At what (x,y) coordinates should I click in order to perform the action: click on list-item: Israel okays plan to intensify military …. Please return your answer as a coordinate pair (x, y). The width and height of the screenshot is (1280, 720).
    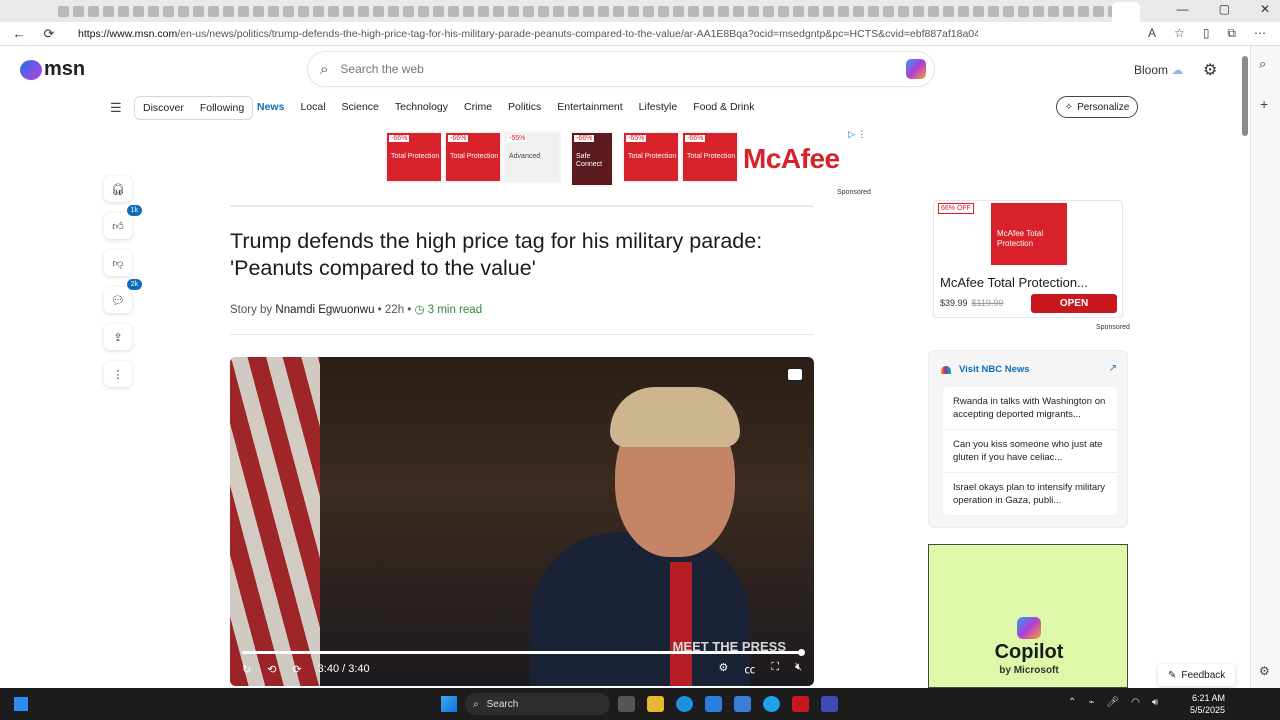
    Looking at the image, I should click on (1030, 494).